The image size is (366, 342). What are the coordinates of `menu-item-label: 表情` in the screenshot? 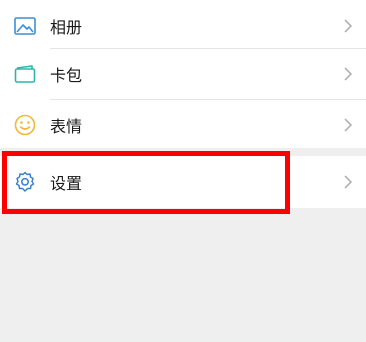 It's located at (66, 126).